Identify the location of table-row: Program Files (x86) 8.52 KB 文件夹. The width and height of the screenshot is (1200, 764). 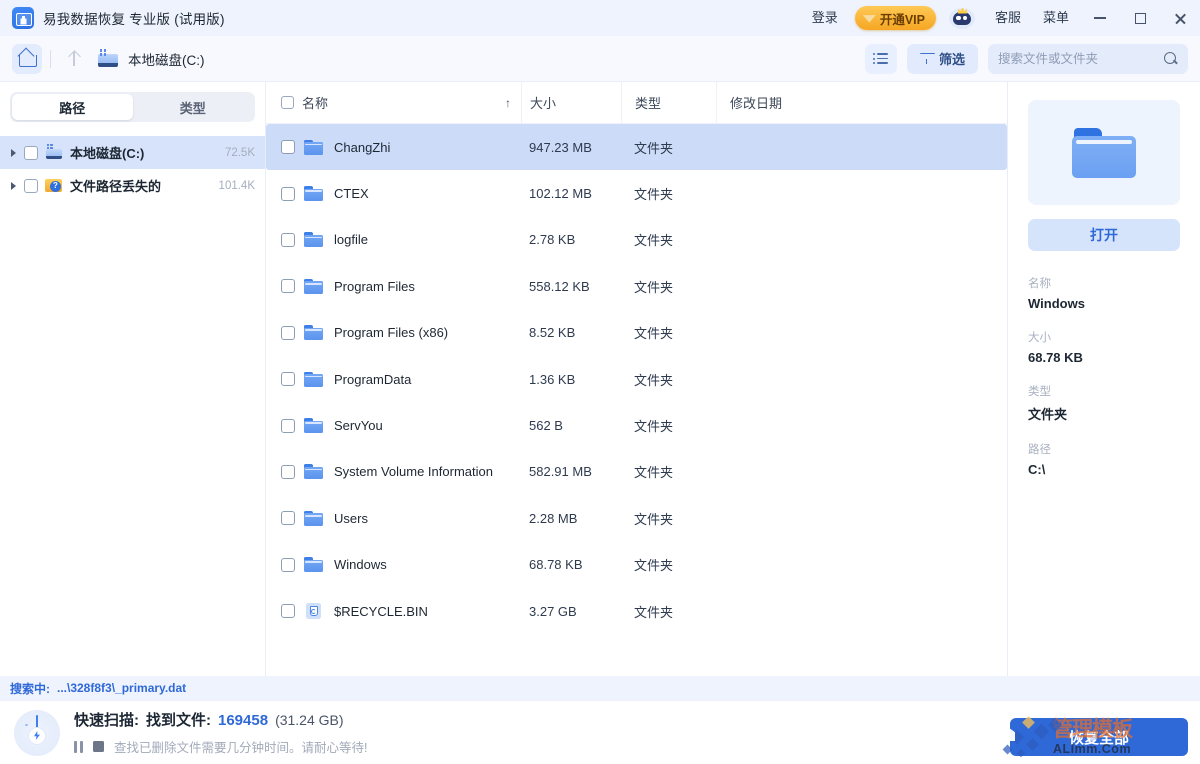
(636, 333).